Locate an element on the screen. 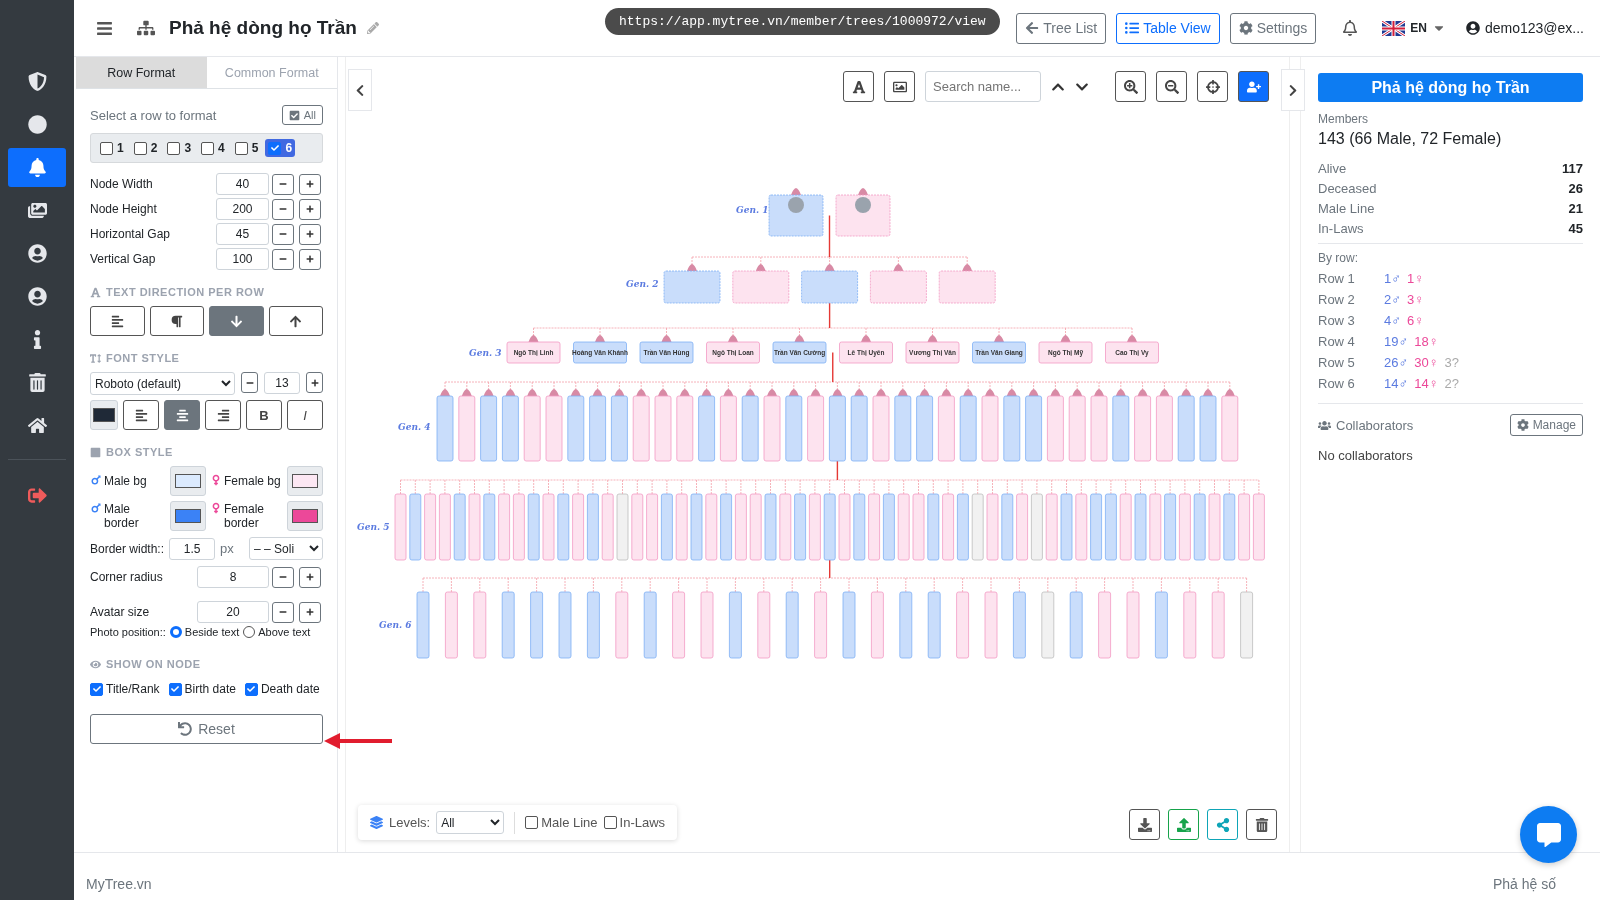 This screenshot has height=900, width=1600. levels-select: All is located at coordinates (470, 822).